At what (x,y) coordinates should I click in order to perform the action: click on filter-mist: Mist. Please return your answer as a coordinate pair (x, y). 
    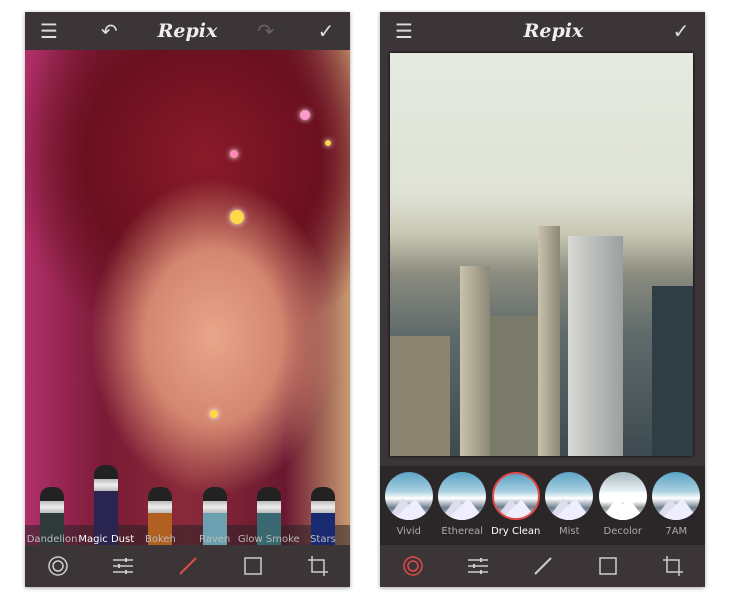
    Looking at the image, I should click on (569, 505).